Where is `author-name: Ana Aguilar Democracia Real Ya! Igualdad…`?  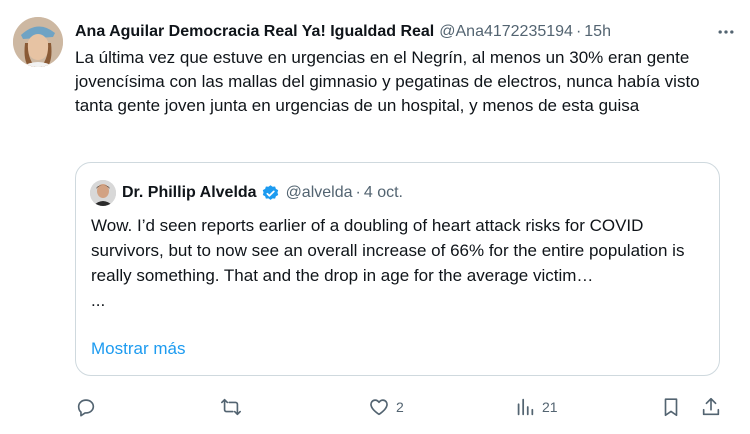
author-name: Ana Aguilar Democracia Real Ya! Igualdad… is located at coordinates (254, 32).